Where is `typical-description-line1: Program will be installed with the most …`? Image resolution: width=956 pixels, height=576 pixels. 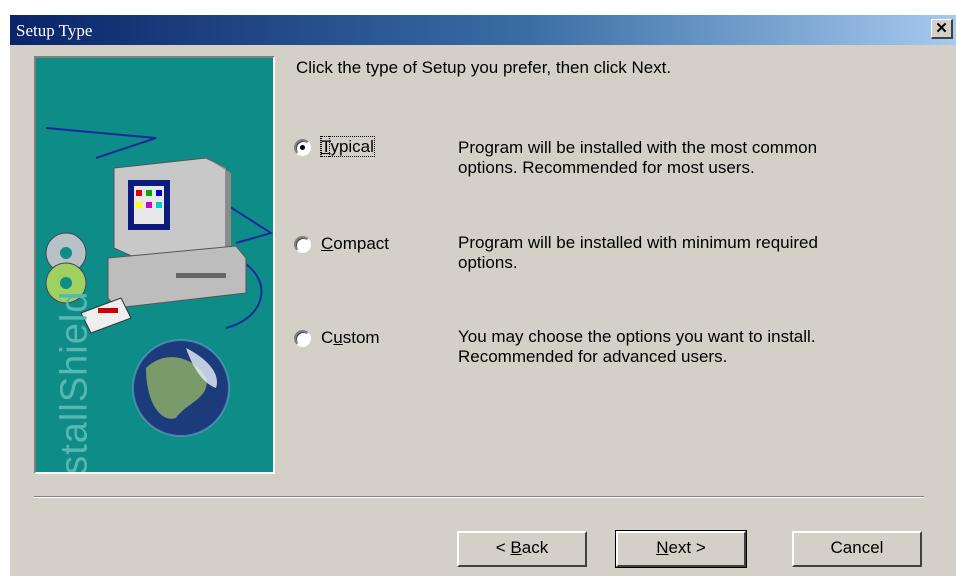 typical-description-line1: Program will be installed with the most … is located at coordinates (638, 147).